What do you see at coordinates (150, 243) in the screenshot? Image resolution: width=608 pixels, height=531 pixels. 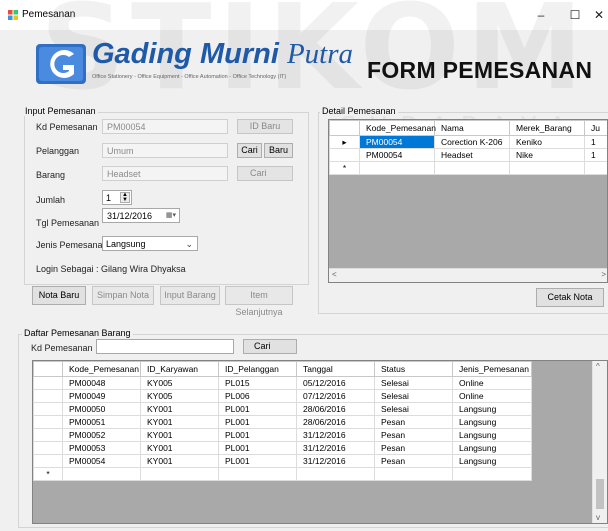 I see `jenis-pemesanan-select: Langsung ⌄` at bounding box center [150, 243].